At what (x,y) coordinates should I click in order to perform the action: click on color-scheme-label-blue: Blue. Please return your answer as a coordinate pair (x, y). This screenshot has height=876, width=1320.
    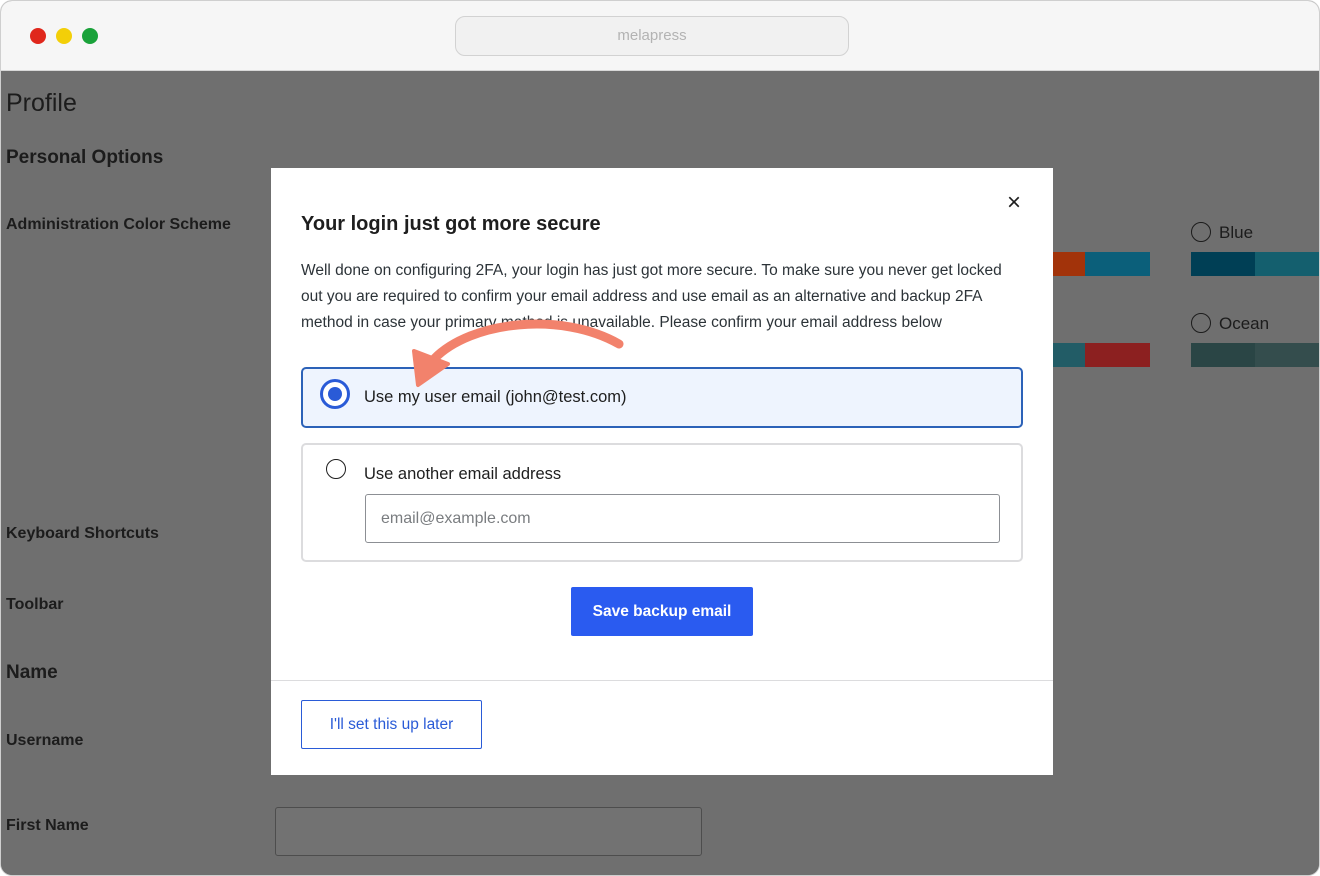
    Looking at the image, I should click on (1236, 232).